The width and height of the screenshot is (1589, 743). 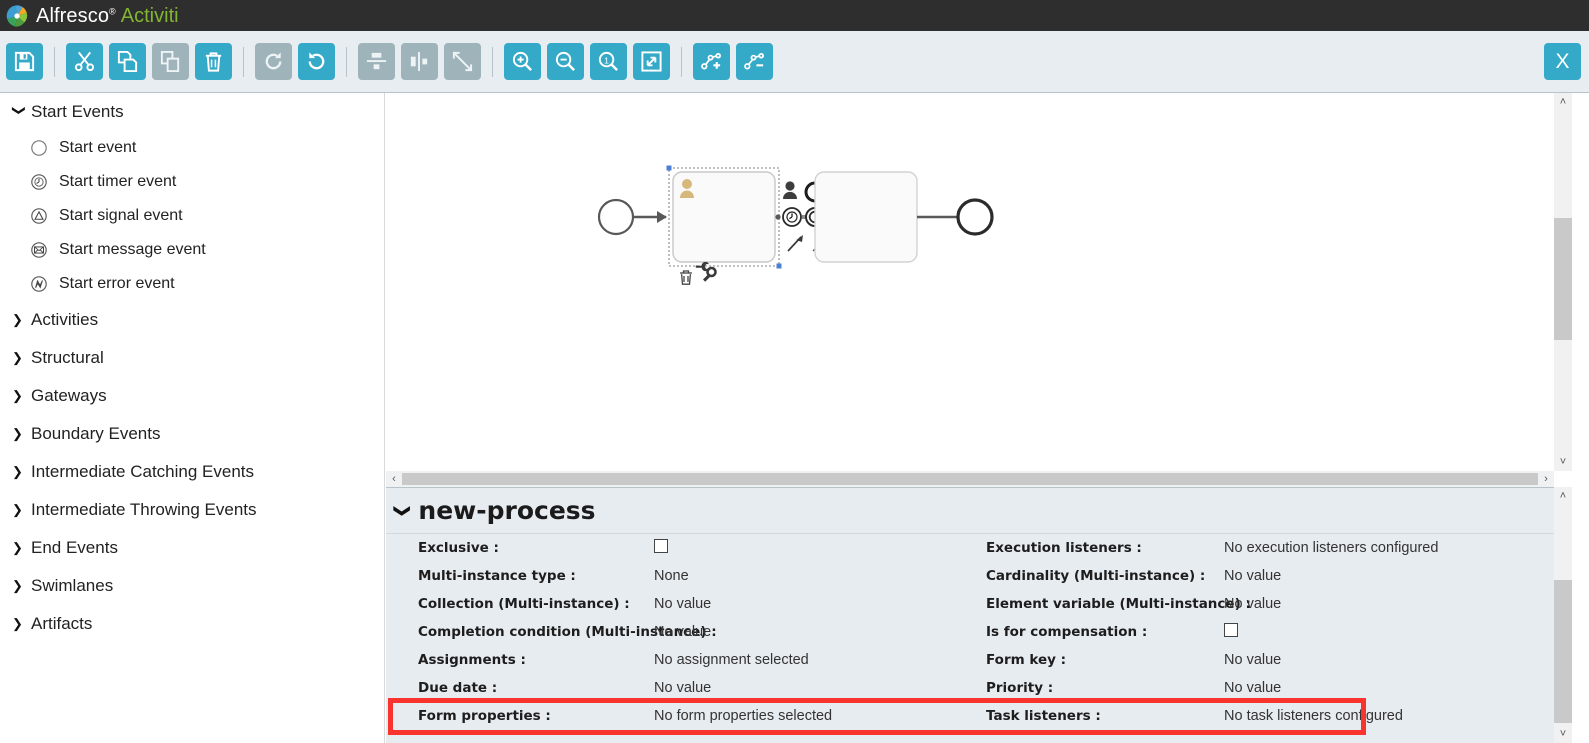 I want to click on palette-group-label: Swimlanes, so click(x=72, y=585).